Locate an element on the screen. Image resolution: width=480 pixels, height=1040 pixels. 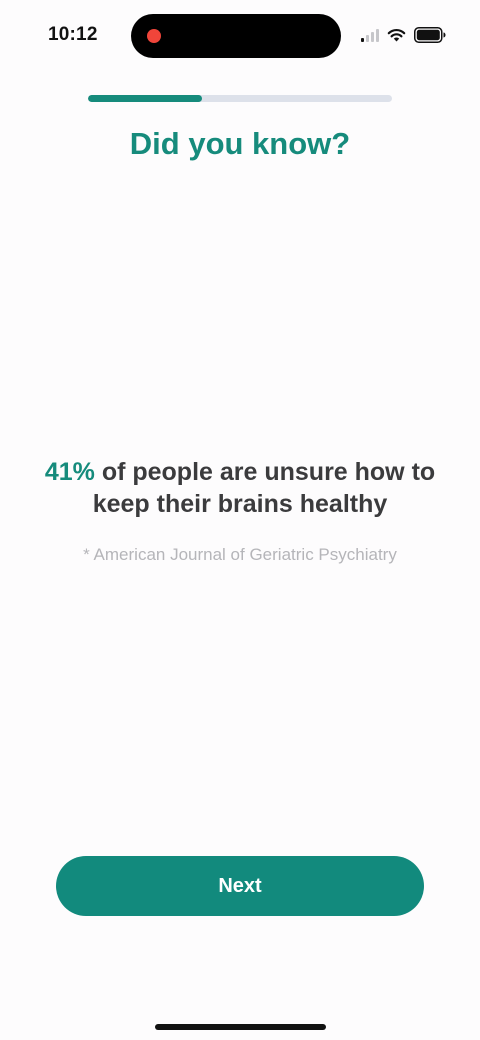
page-title: Did you know? is located at coordinates (240, 143).